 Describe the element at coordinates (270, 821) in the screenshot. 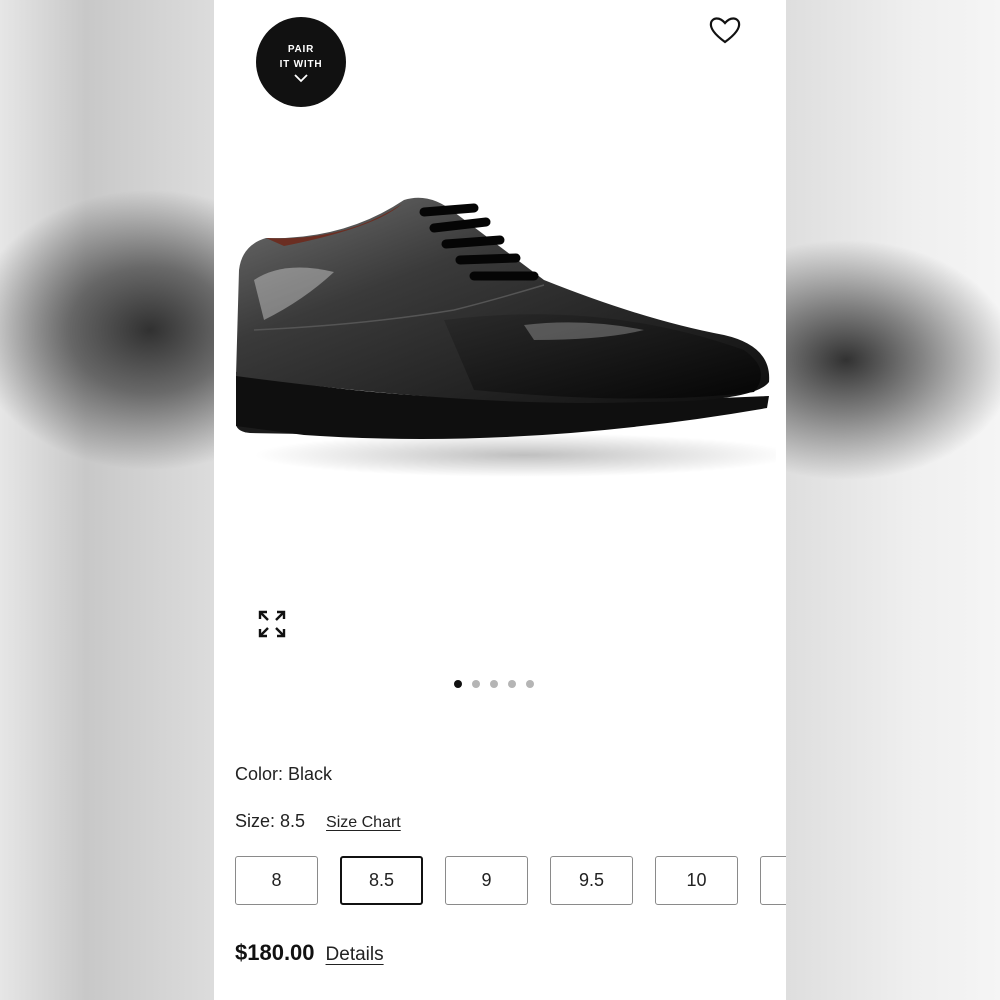

I see `size-label: Size: 8.5` at that location.